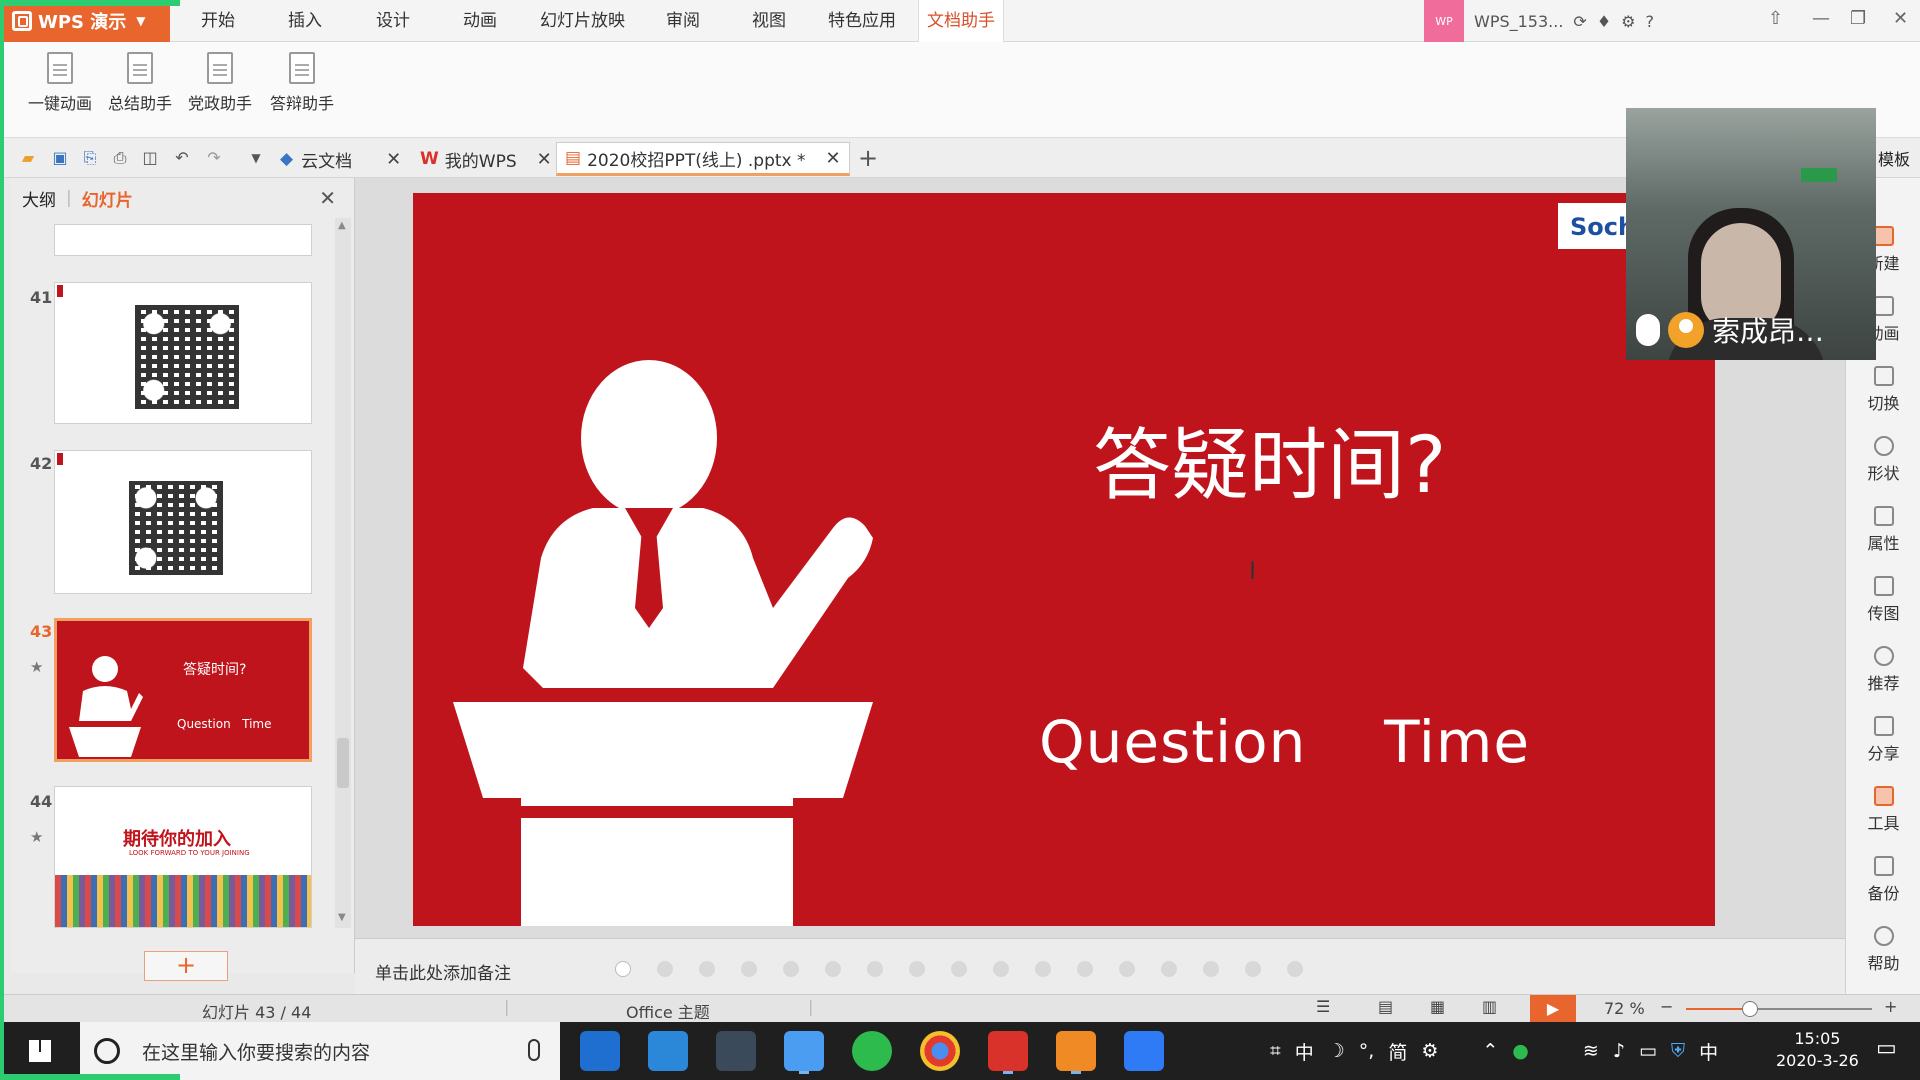 The image size is (1920, 1080). Describe the element at coordinates (703, 159) in the screenshot. I see `tab-current-document: ▤ 2020校招PPT(线上) .pptx * ✕` at that location.